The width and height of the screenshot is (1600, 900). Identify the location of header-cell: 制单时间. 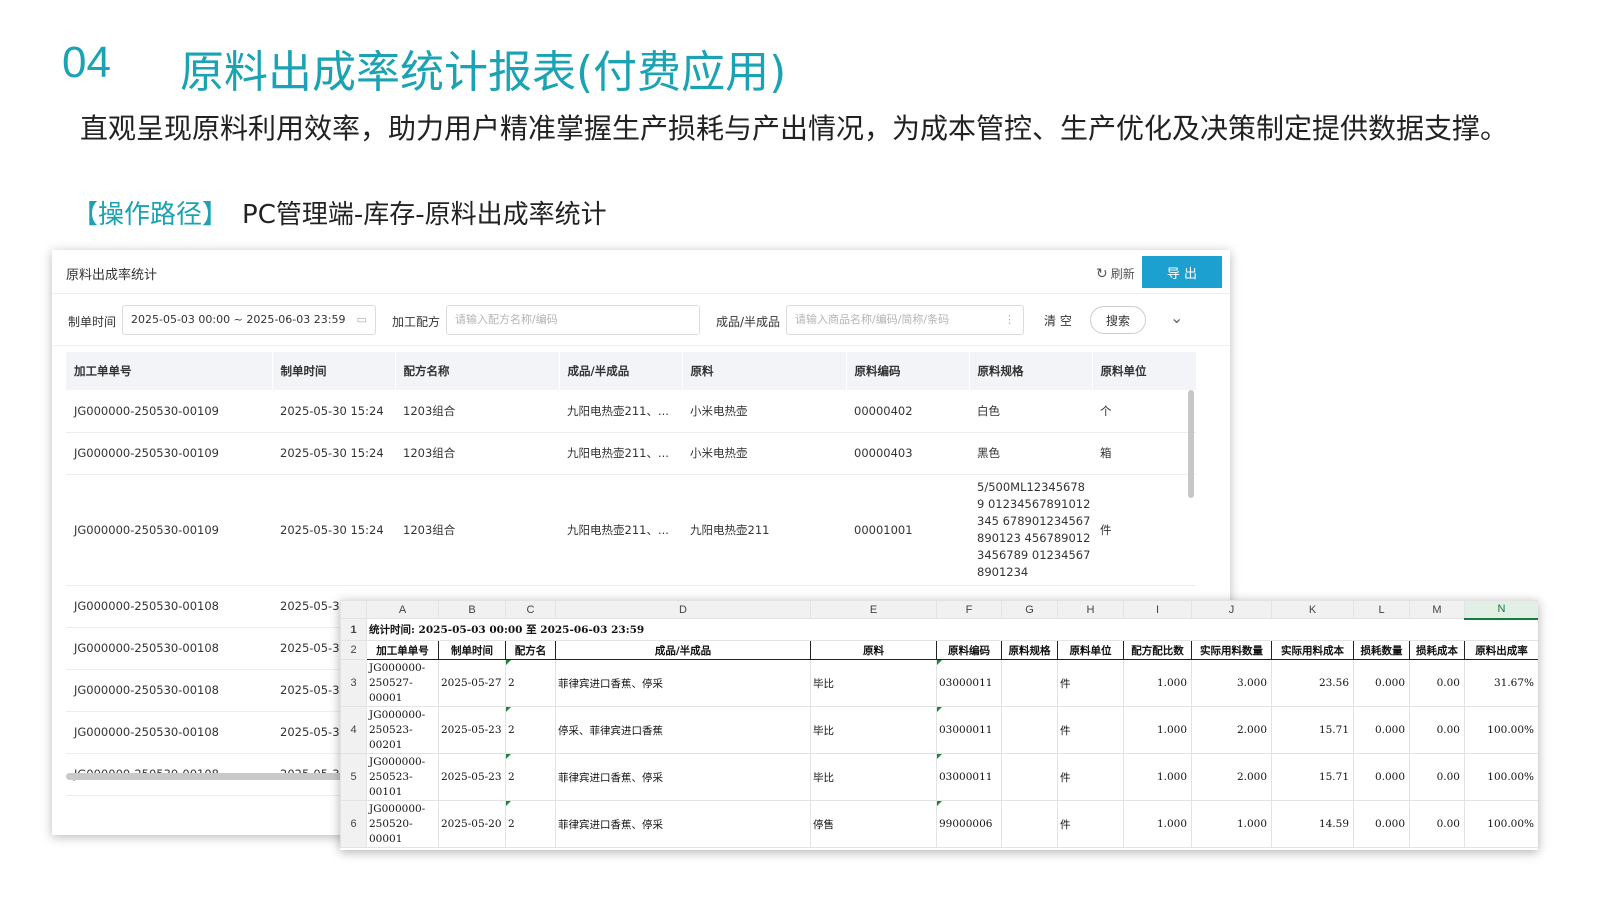
(472, 650).